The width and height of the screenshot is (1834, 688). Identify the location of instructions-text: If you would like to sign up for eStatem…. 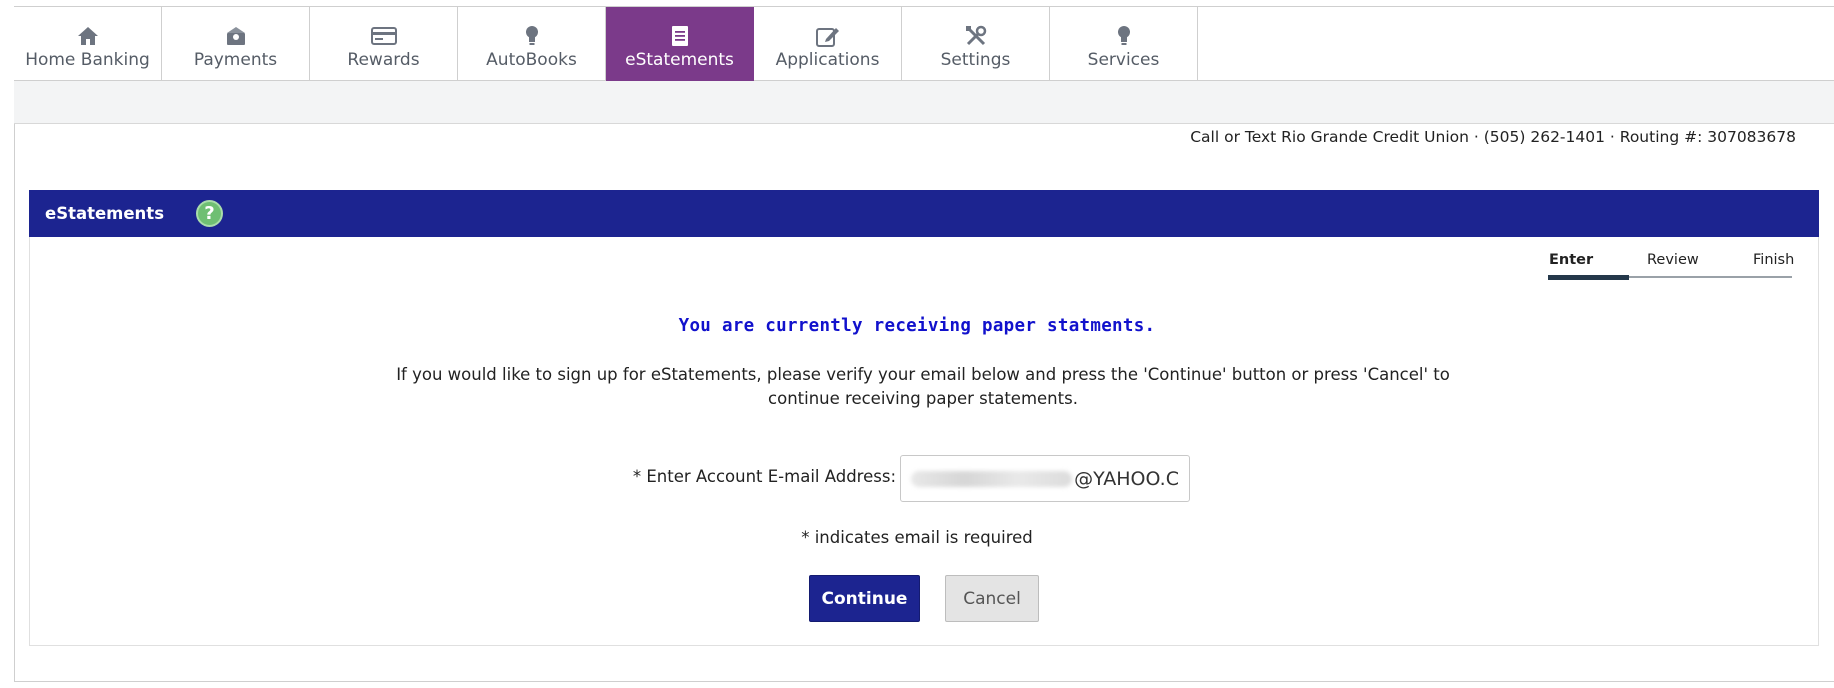
(923, 386).